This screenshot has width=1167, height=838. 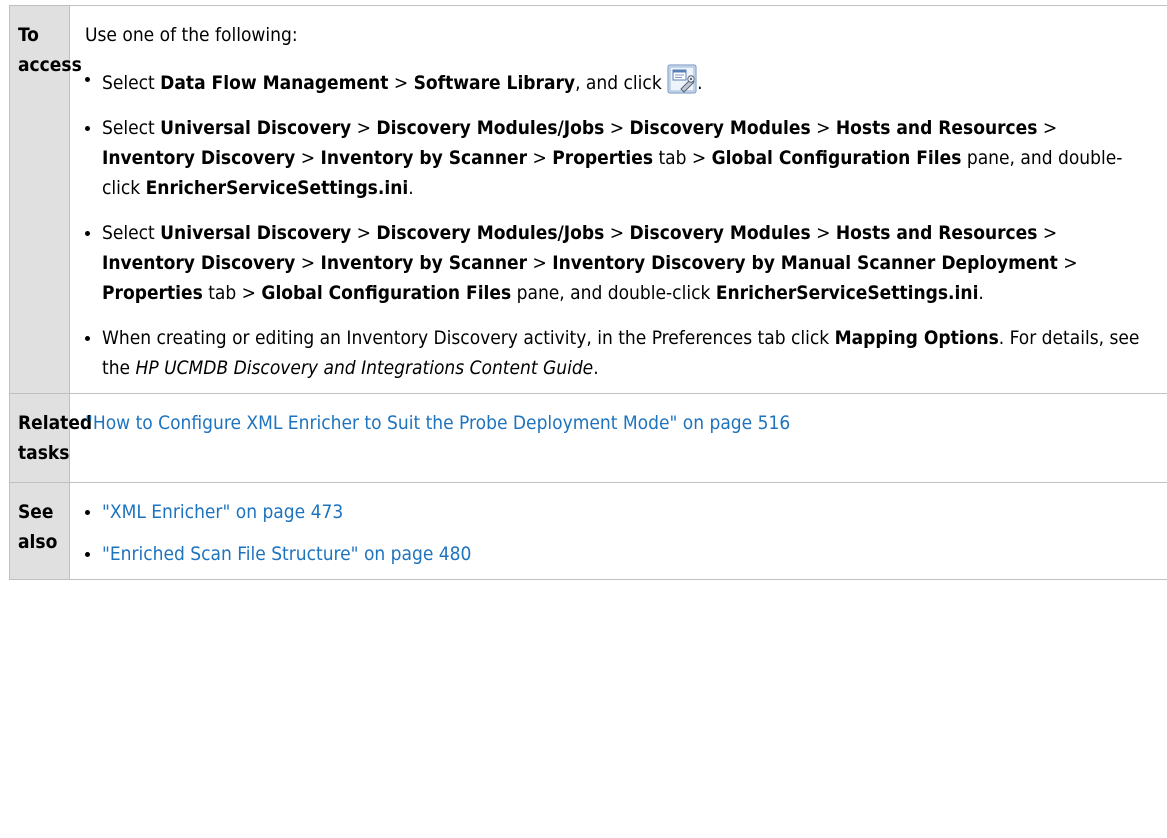 I want to click on related-tasks-header: Related tasks, so click(x=50, y=438).